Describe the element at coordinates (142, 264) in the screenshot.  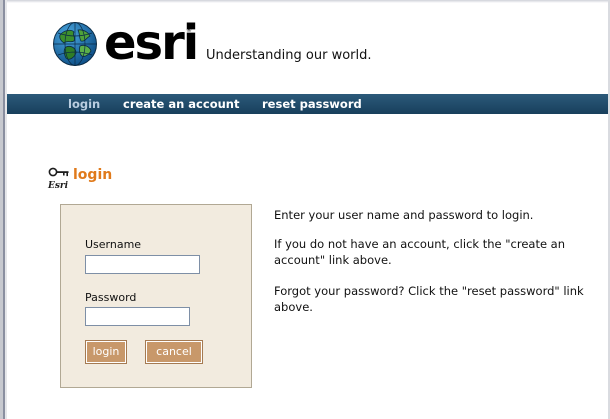
I see `username-input` at that location.